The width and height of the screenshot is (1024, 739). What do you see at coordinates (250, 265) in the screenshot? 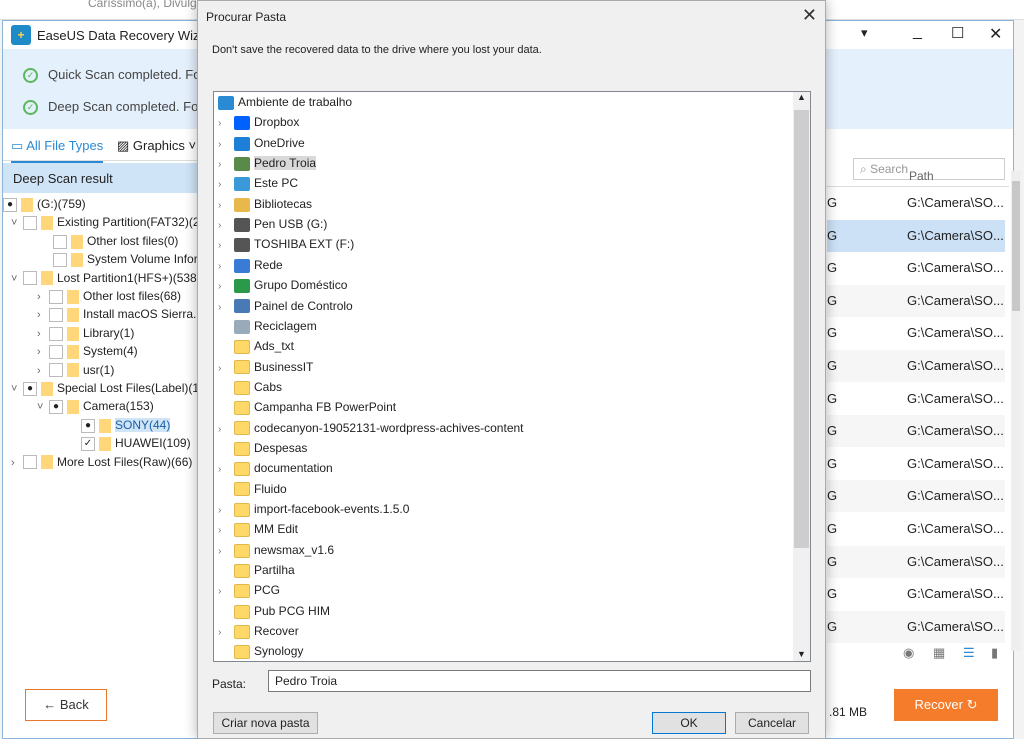
I see `folder-item: › Rede` at bounding box center [250, 265].